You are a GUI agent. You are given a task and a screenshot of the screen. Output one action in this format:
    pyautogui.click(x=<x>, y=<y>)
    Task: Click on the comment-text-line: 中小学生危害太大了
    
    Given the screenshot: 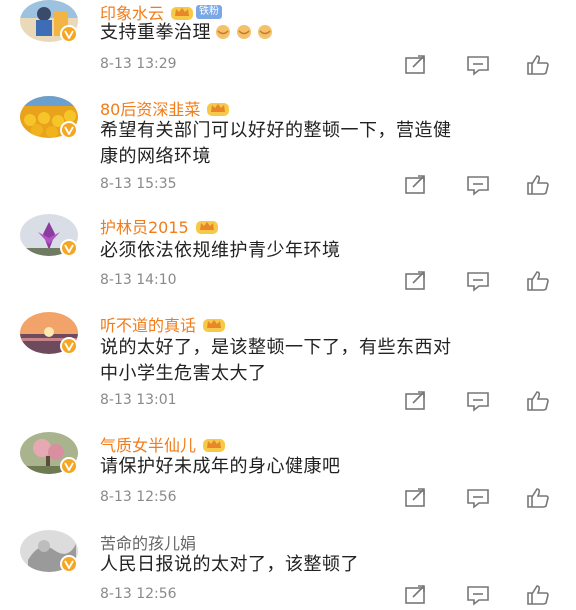 What is the action you would take?
    pyautogui.click(x=183, y=373)
    